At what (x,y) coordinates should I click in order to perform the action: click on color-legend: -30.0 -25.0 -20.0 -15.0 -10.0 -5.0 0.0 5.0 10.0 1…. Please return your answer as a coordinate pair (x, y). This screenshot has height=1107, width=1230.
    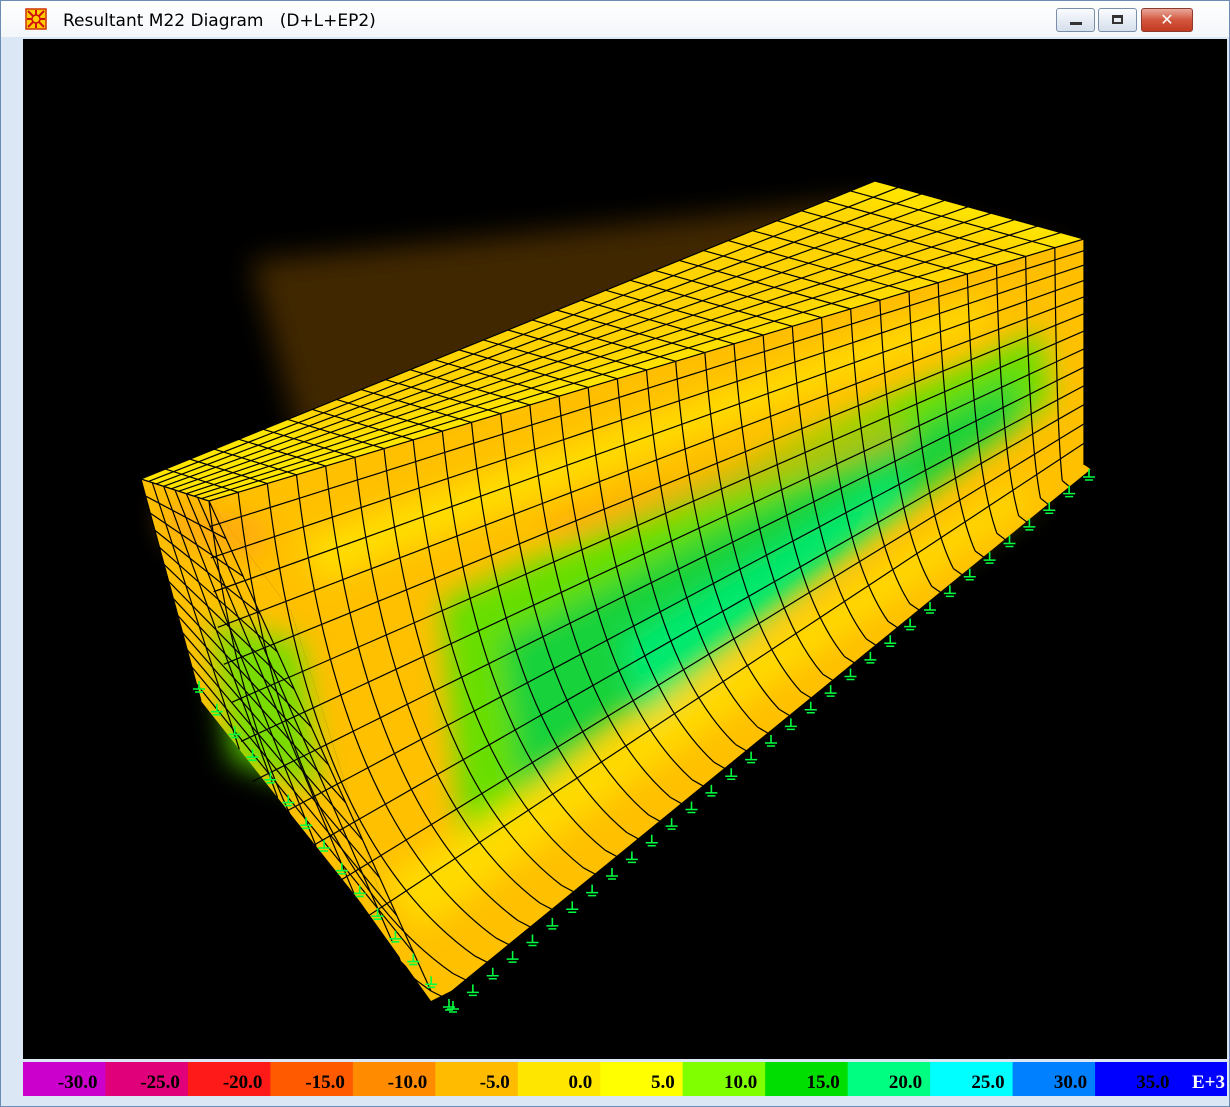
    Looking at the image, I should click on (625, 1079).